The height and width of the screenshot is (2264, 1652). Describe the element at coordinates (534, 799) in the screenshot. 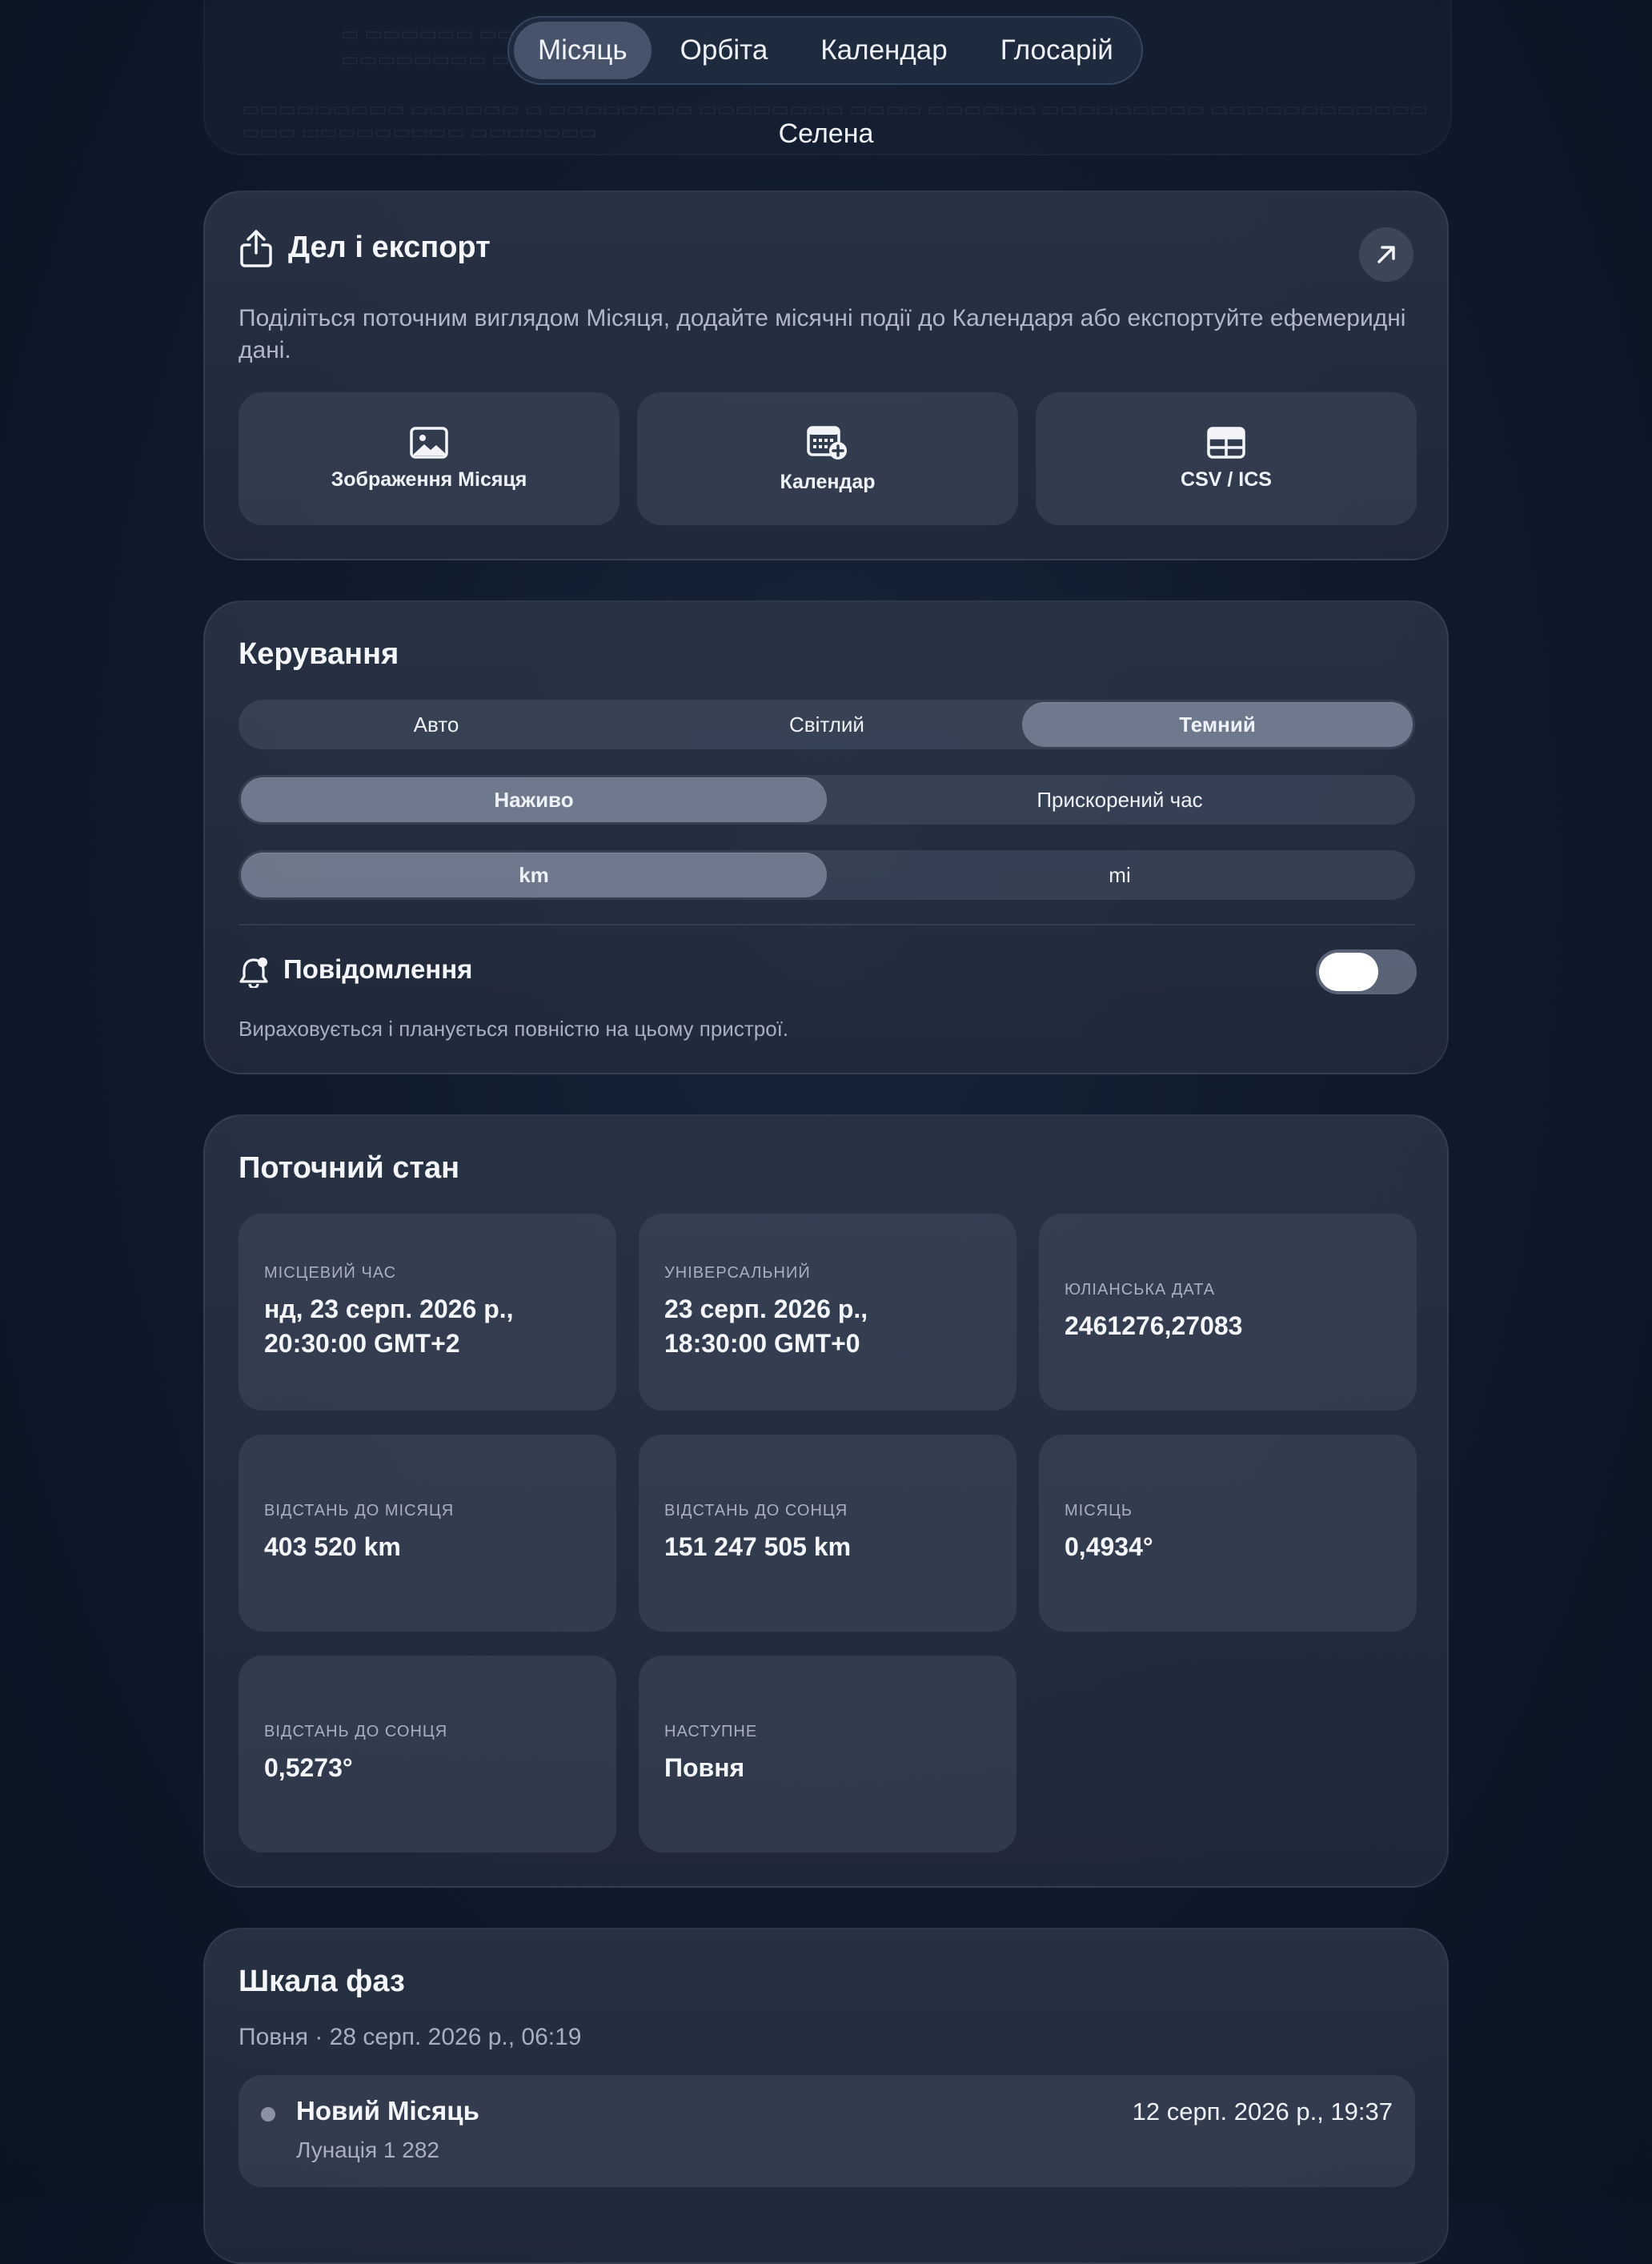

I see `time-mode-live: Наживо` at that location.